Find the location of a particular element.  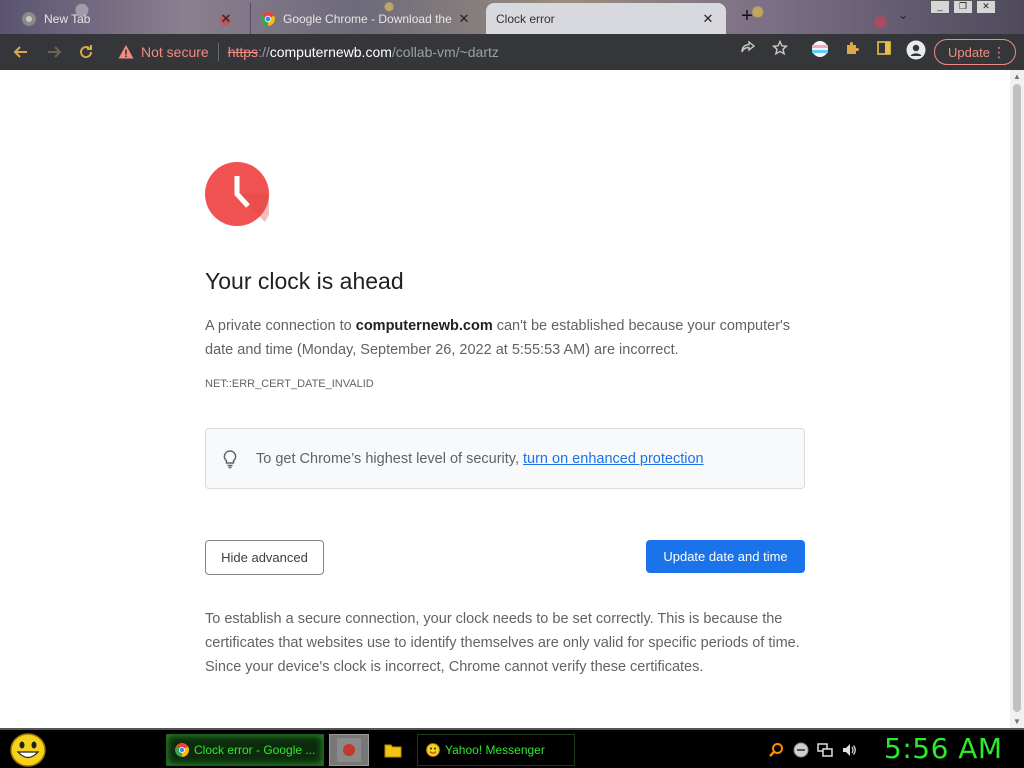

message-host: computernewb.com is located at coordinates (424, 326).